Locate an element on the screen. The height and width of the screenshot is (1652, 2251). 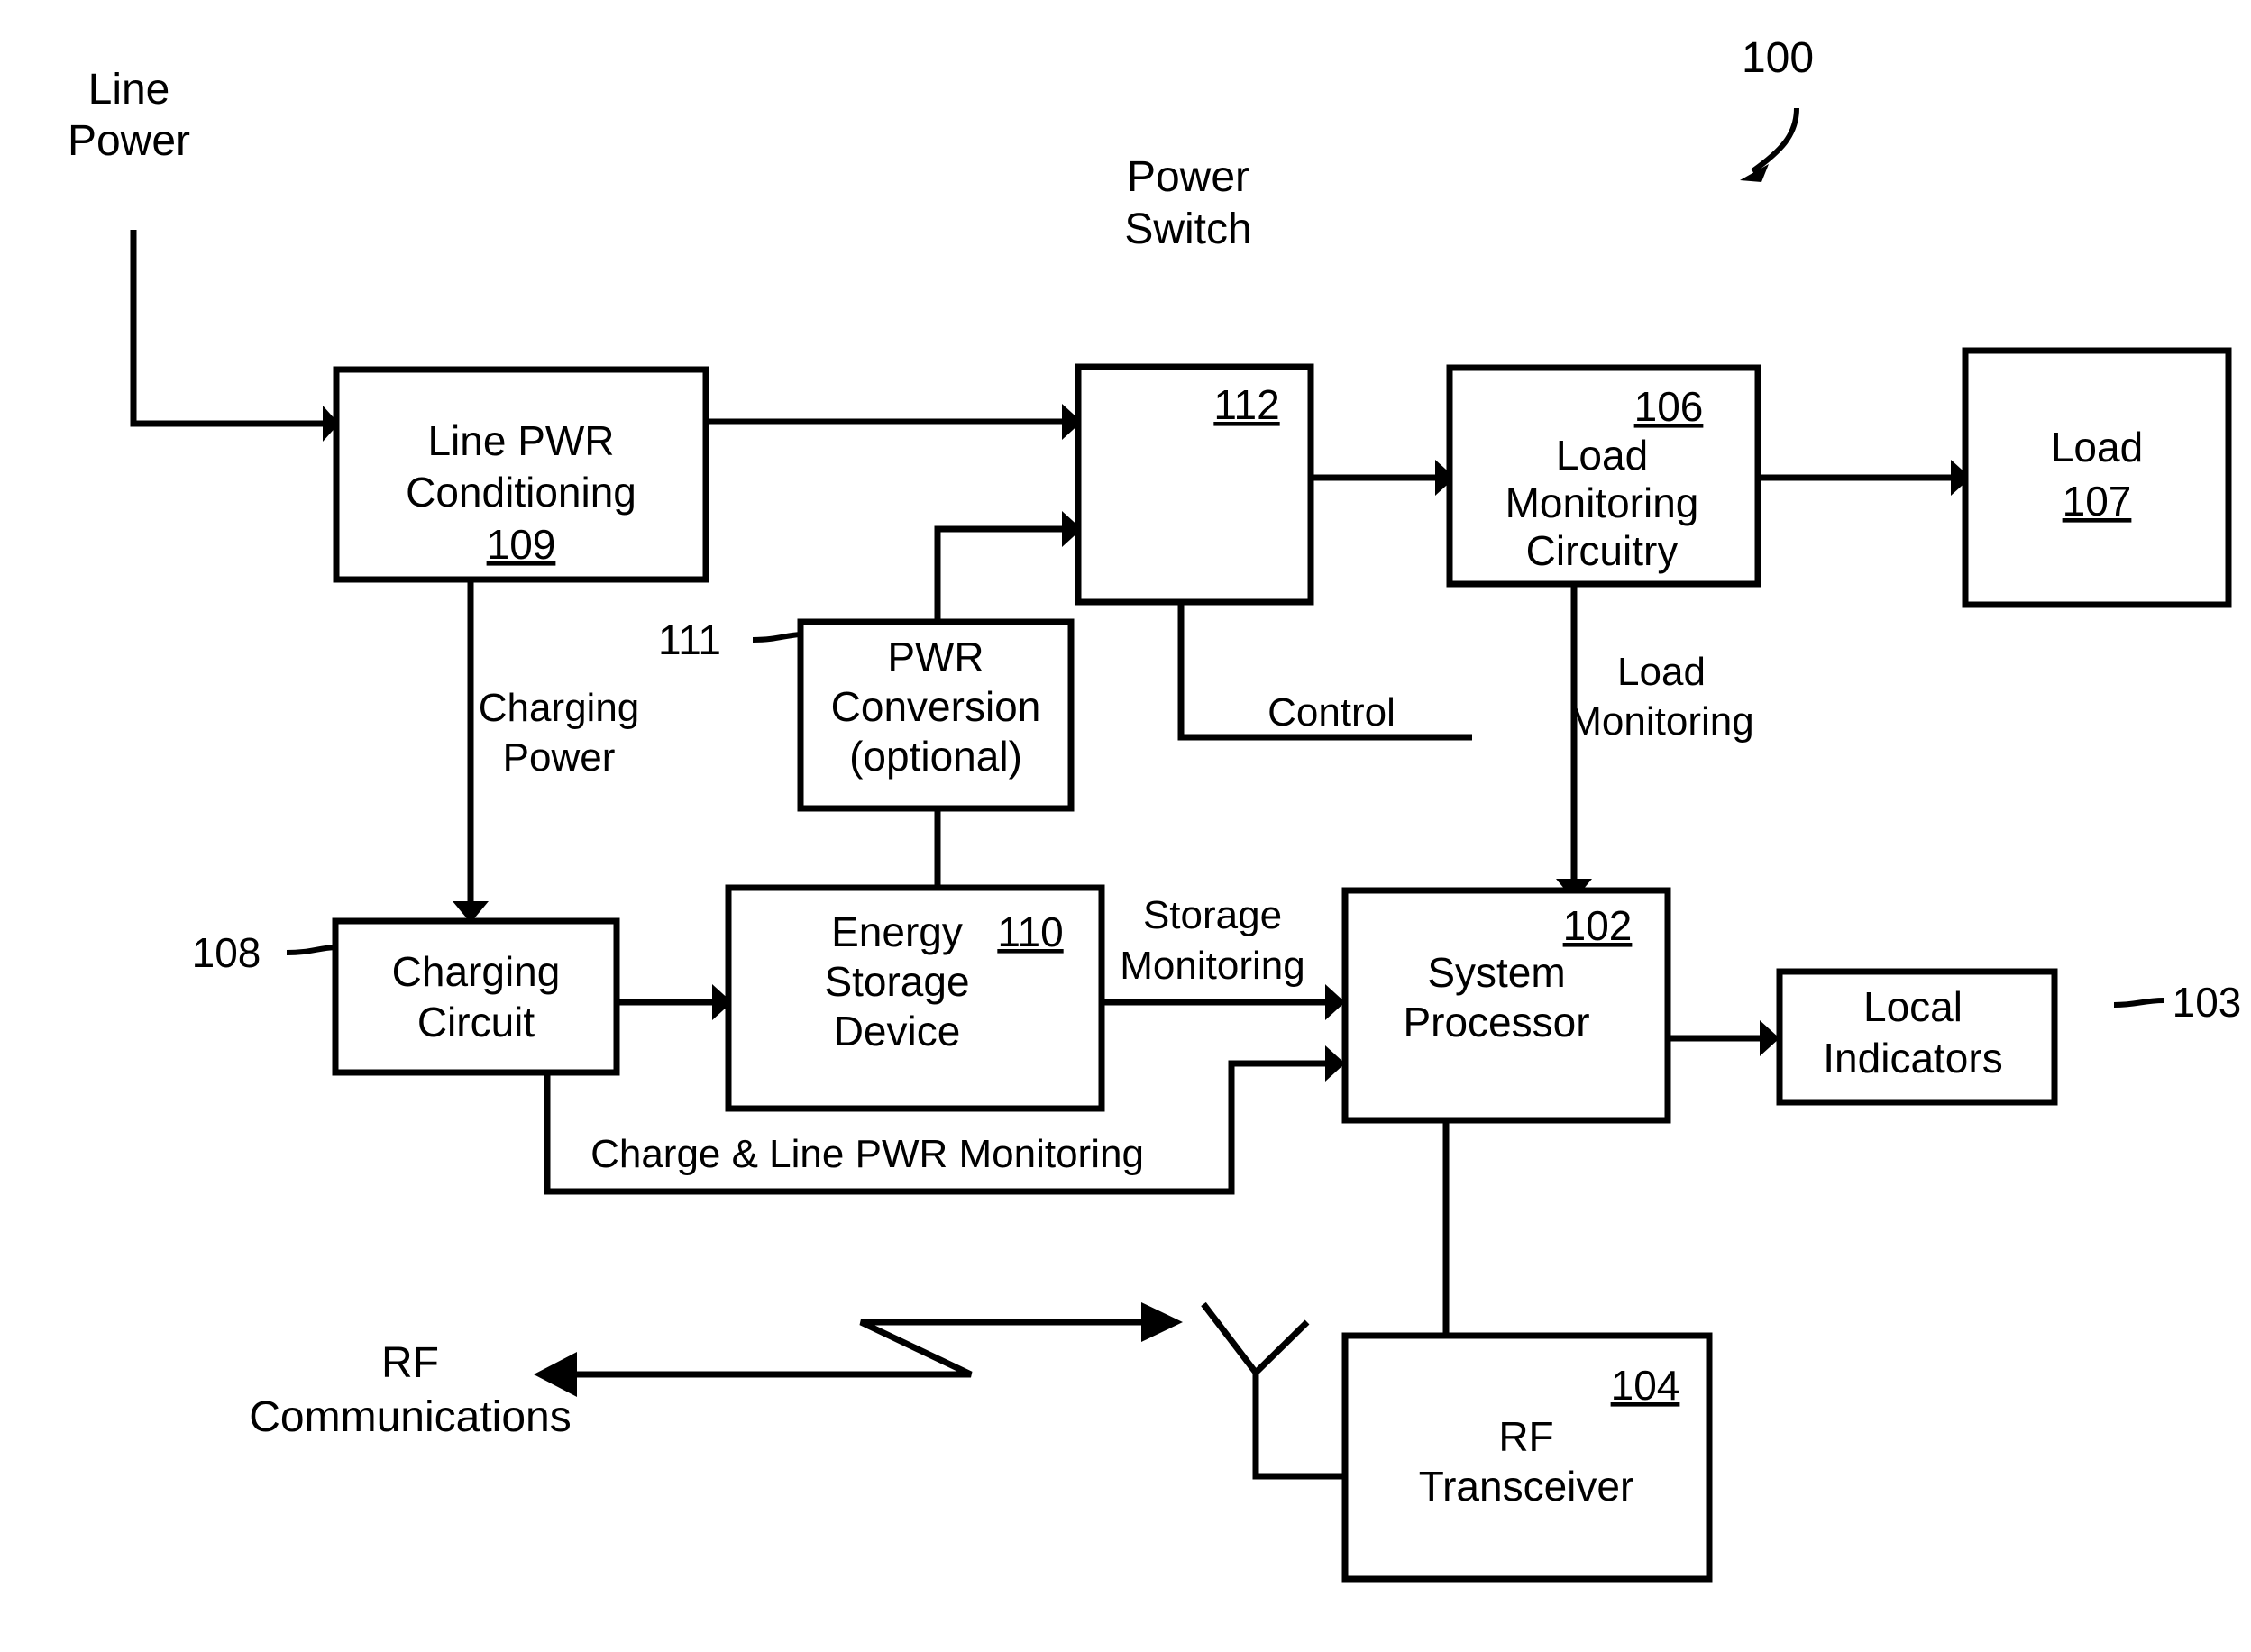
wire-proc-rf-bidirectional is located at coordinates (1446, 1227).